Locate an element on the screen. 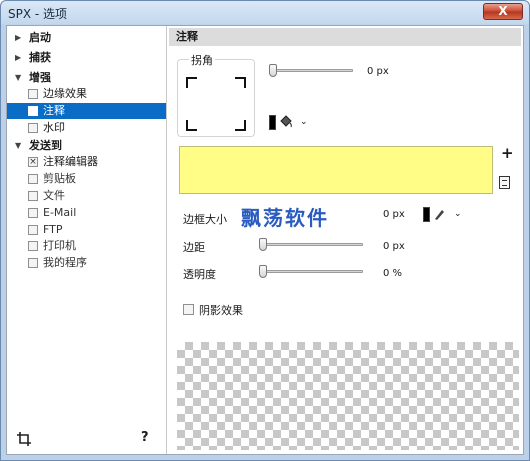 Image resolution: width=530 pixels, height=461 pixels. clipboard-checkbox is located at coordinates (33, 179).